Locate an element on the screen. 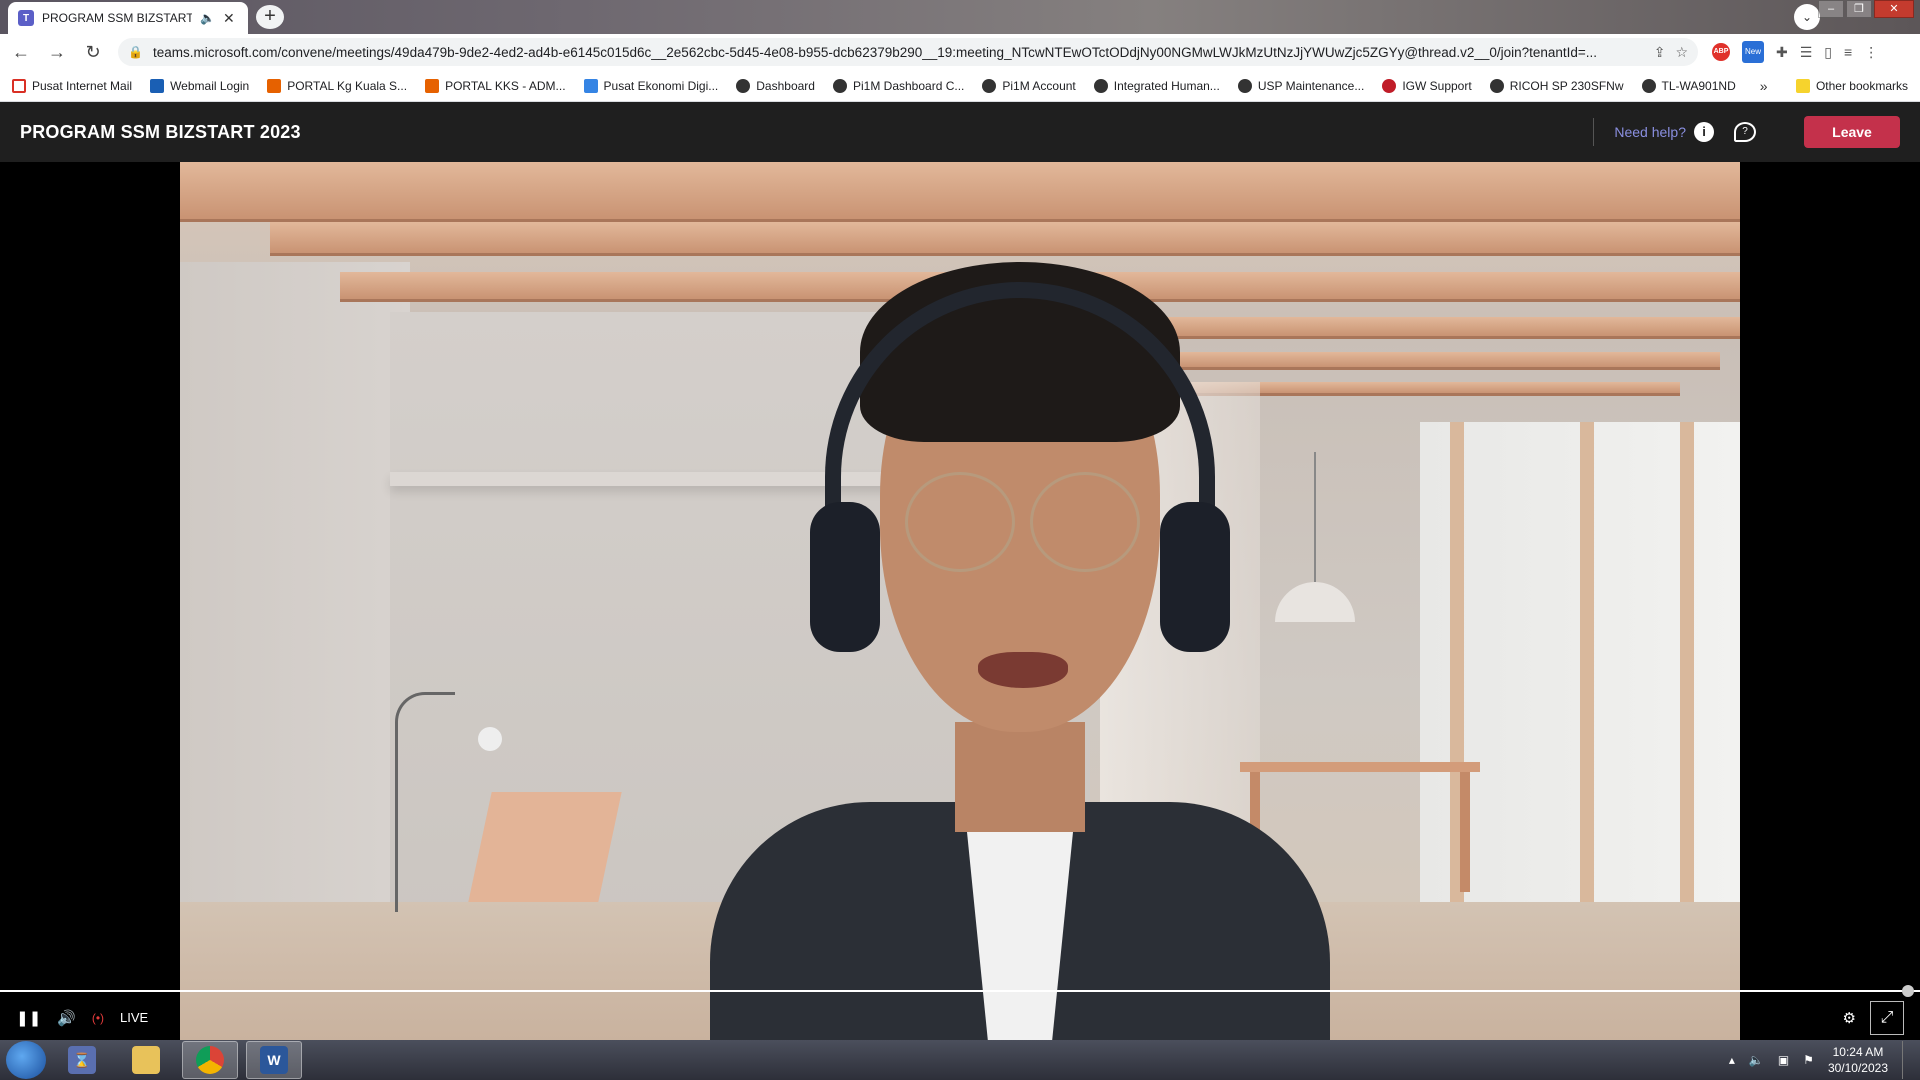 This screenshot has height=1080, width=1920. pause-icon: ❚❚ is located at coordinates (28, 1018).